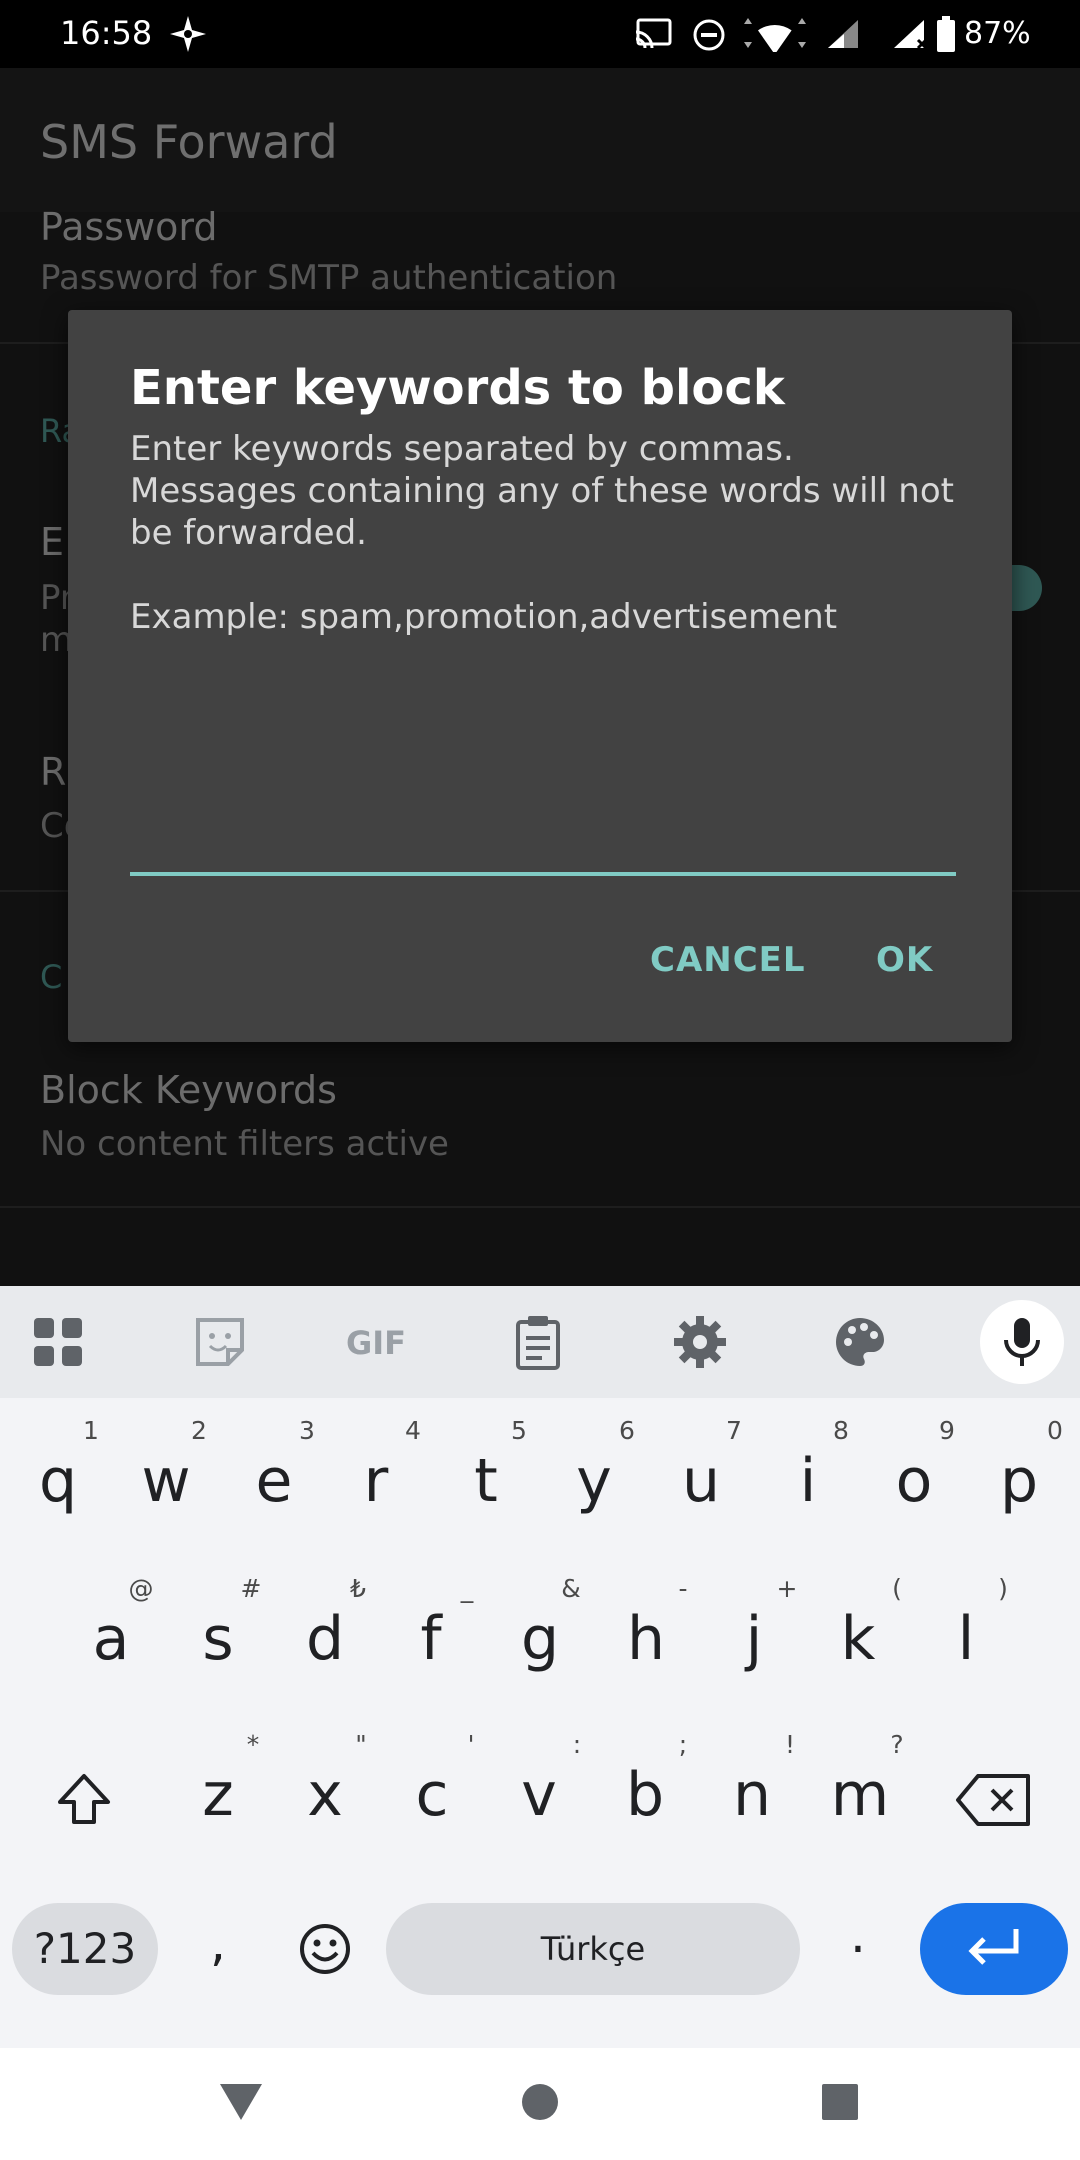  Describe the element at coordinates (53, 772) in the screenshot. I see `pref-title-partial-2: R` at that location.